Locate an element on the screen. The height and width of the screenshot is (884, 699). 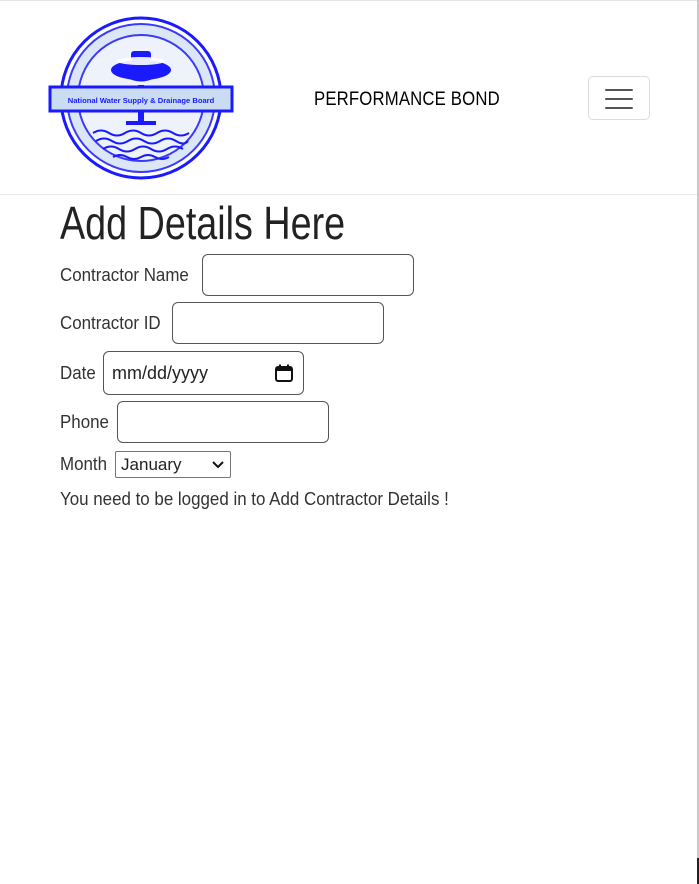
nwsdb-logo: National Water Supply & Drainage Board is located at coordinates (141, 98).